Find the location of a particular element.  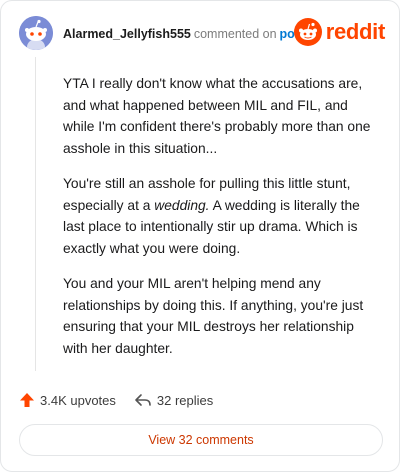

upvote-count: 3.4K upvotes is located at coordinates (78, 400).